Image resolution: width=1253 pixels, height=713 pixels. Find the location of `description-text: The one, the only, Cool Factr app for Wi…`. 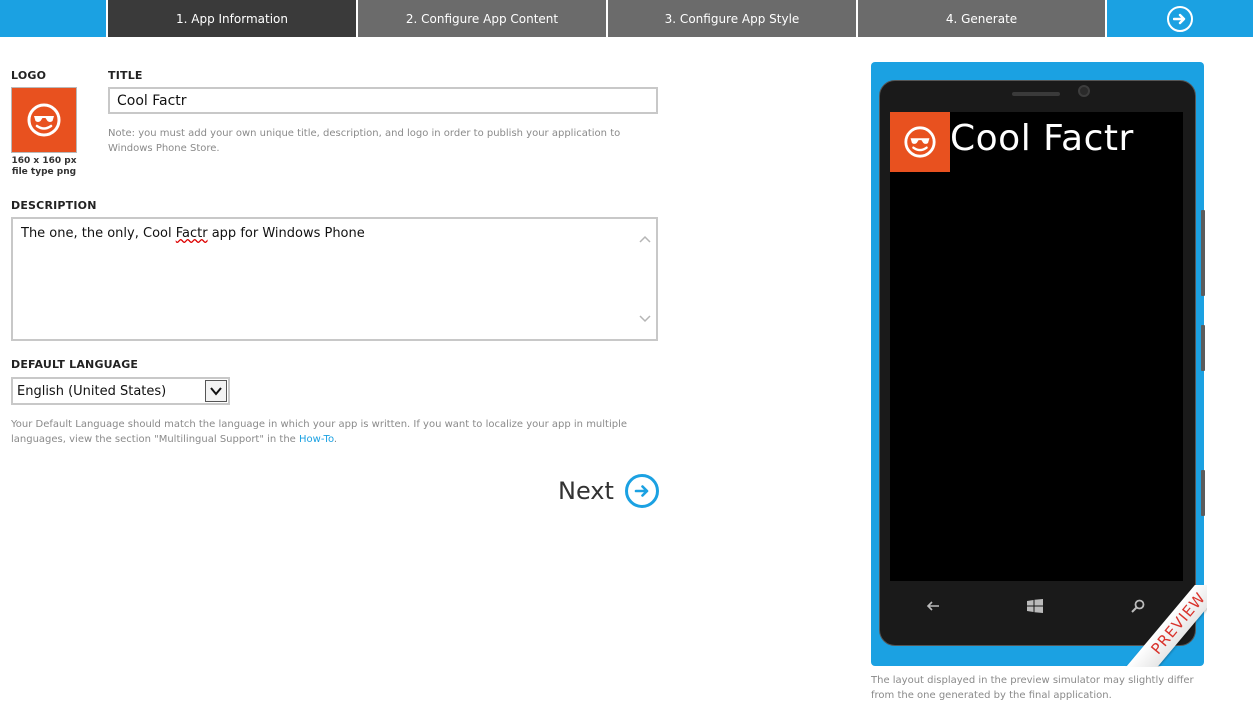

description-text: The one, the only, Cool Factr app for Wi… is located at coordinates (193, 233).